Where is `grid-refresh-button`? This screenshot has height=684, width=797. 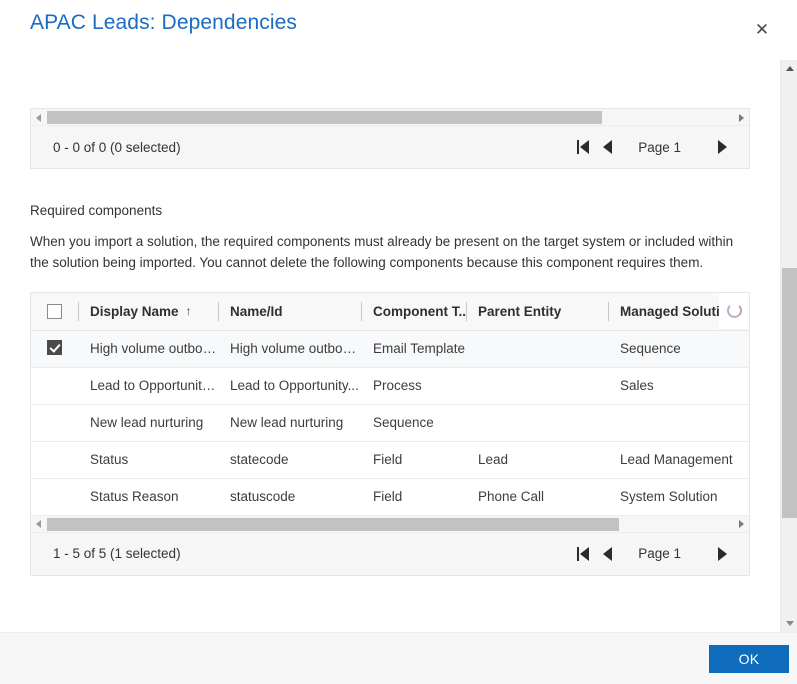 grid-refresh-button is located at coordinates (734, 310).